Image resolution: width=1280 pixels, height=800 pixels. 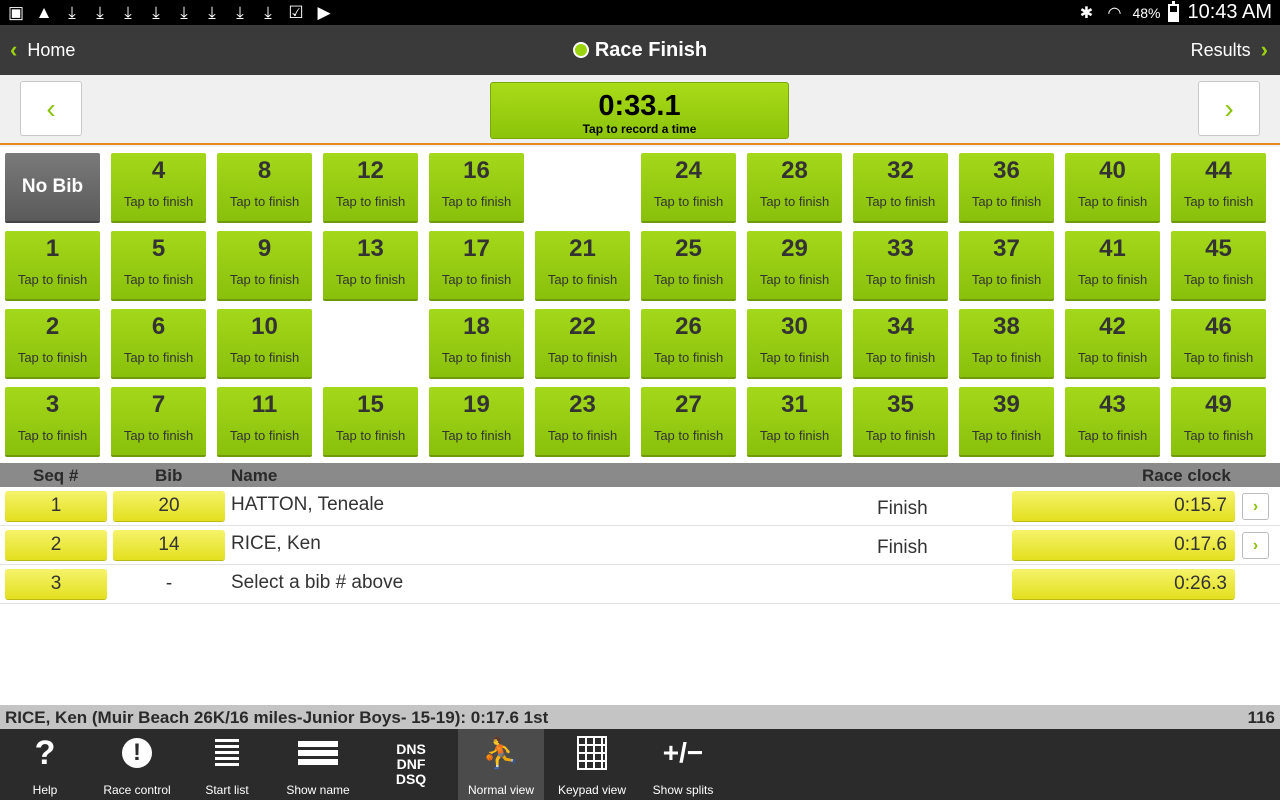 I want to click on notification-icons: ▣ ▲ ⤓ ⤓ ⤓ ⤓ ⤓ ⤓ ⤓ ⤓ ☑ ▶, so click(x=170, y=12).